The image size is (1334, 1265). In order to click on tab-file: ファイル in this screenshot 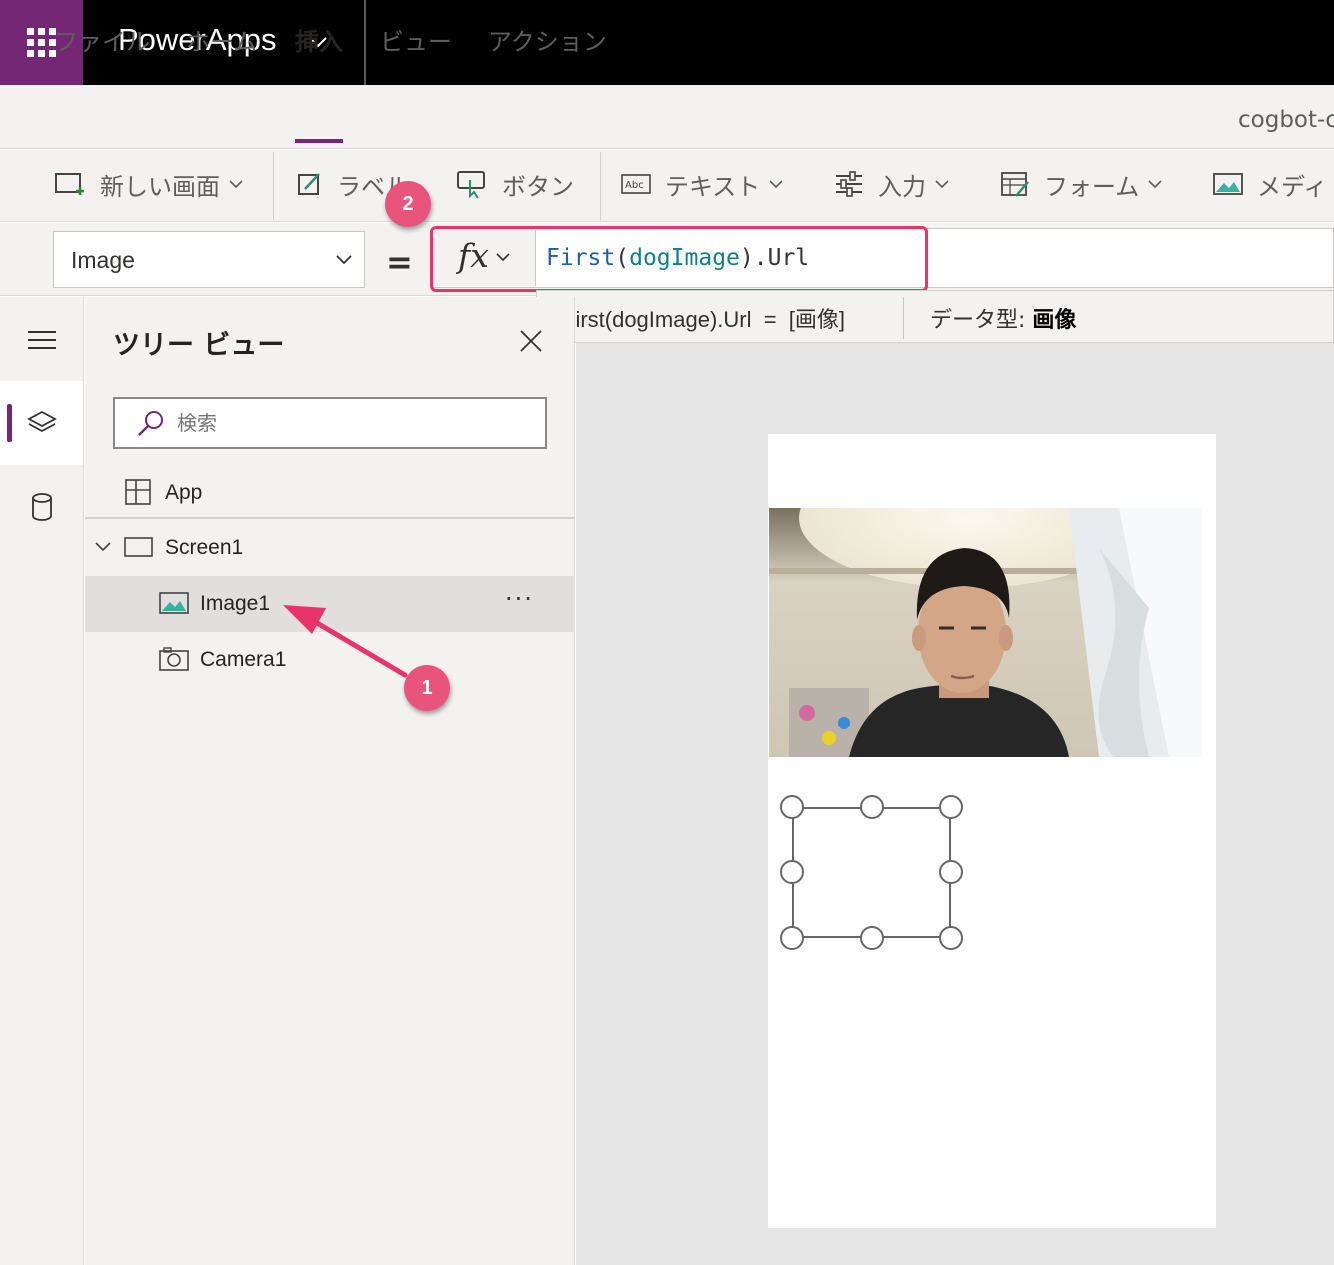, I will do `click(102, 39)`.